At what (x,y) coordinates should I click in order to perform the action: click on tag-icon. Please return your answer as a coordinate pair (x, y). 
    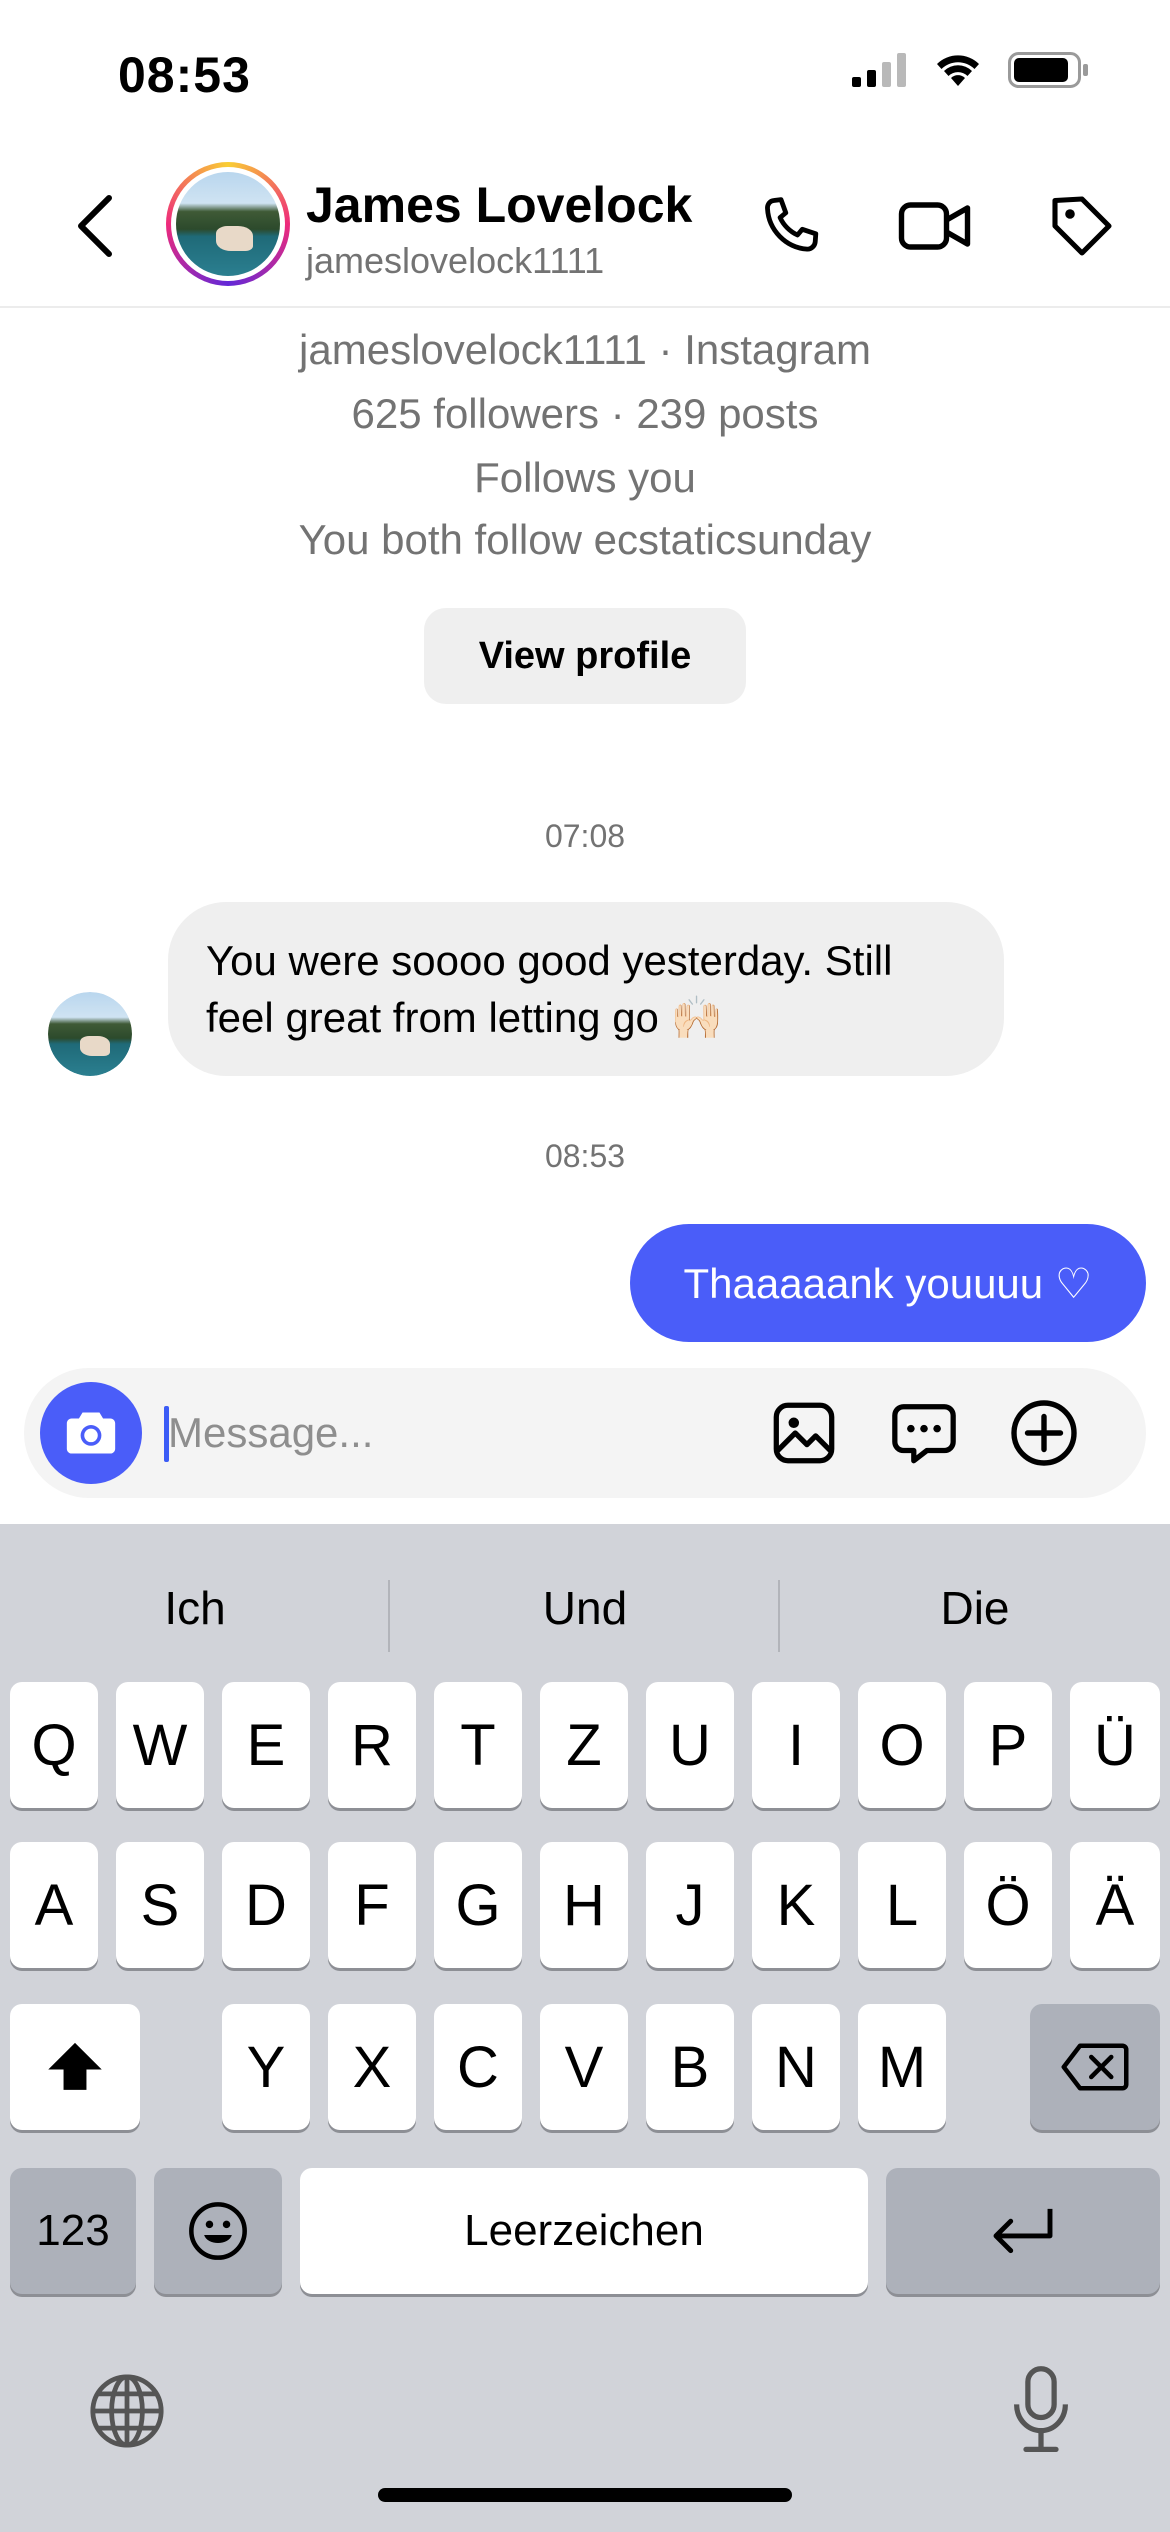
    Looking at the image, I should click on (1082, 226).